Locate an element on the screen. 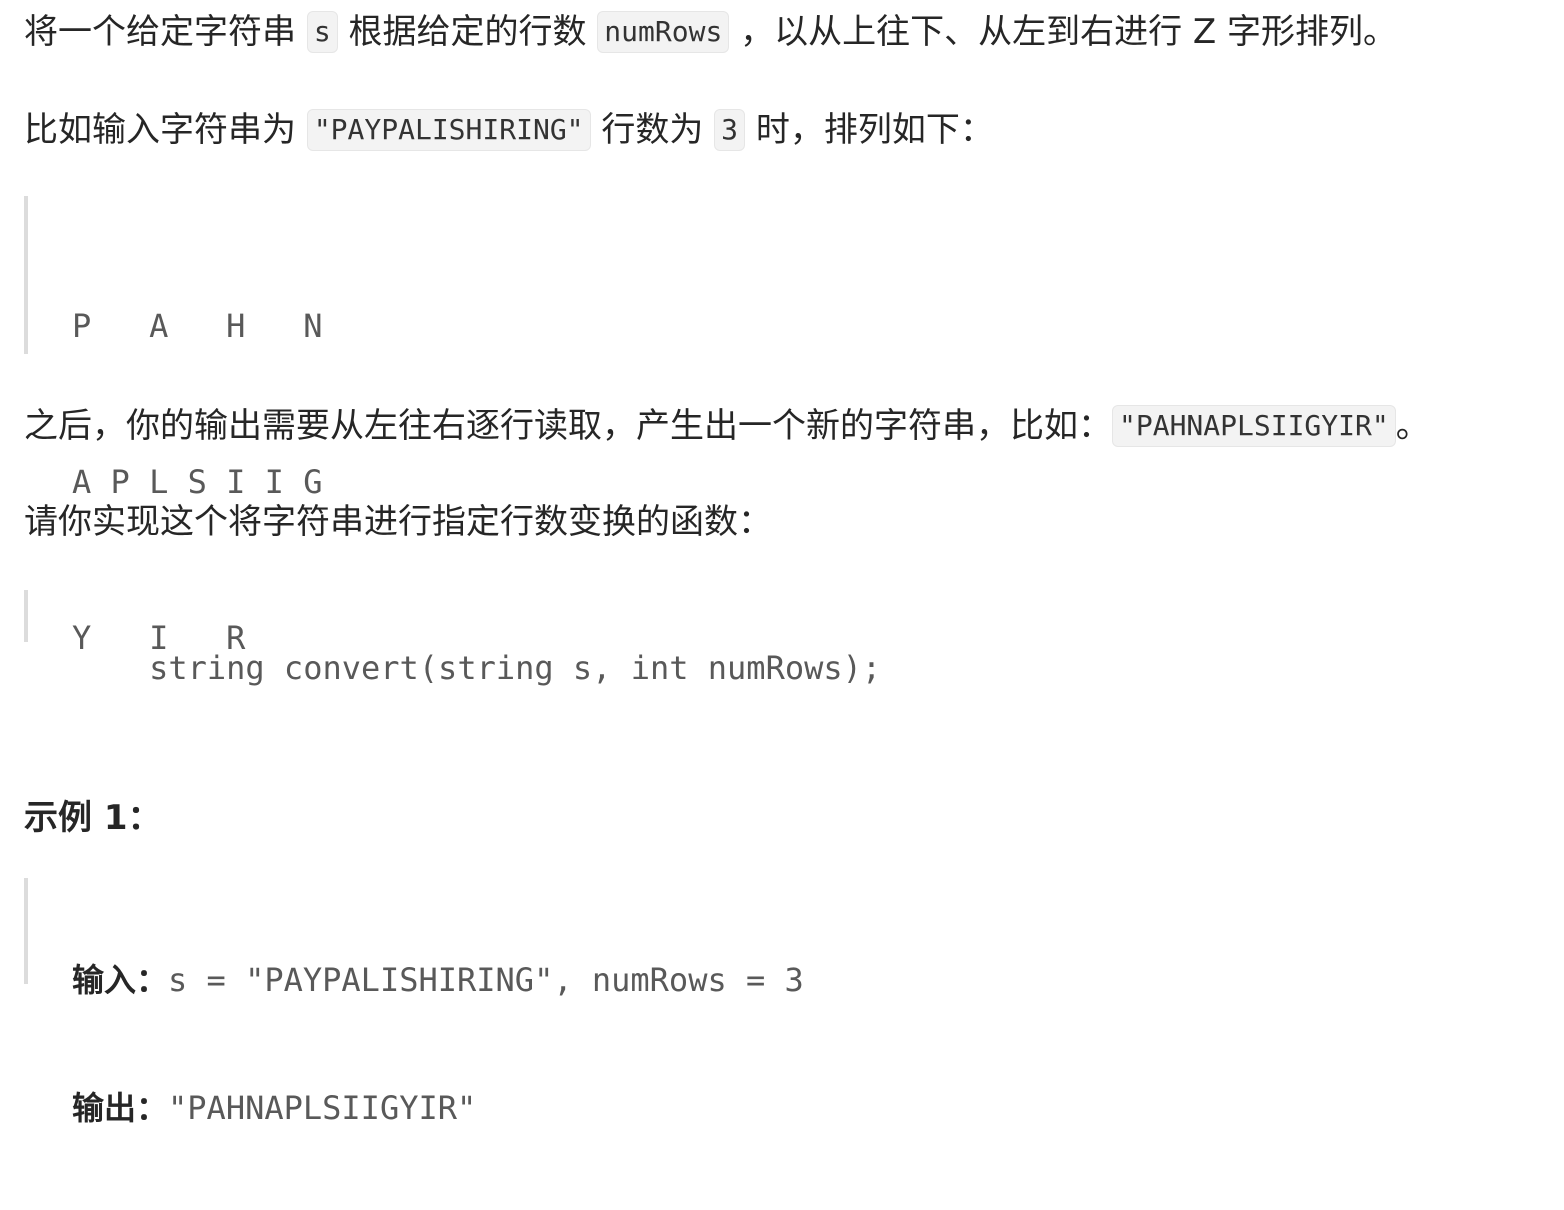  example-intro-paragraph: 比如输入字符串为 "PAYPALISHIRING" 行数为 3 时，排列如下： is located at coordinates (509, 130).